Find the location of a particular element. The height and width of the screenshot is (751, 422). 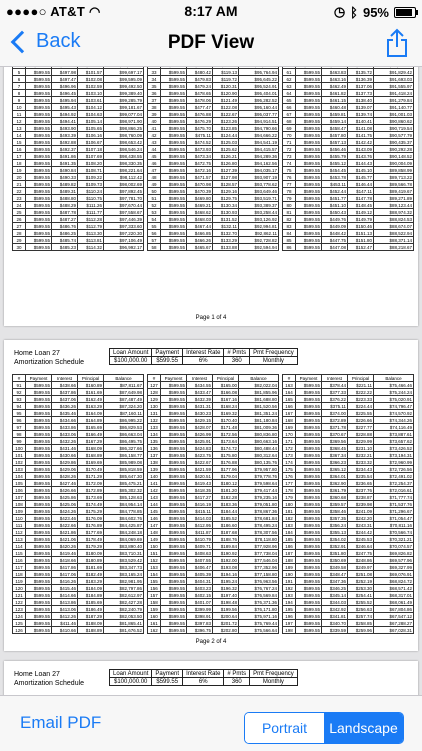

table-cell: $412.26 is located at coordinates (64, 616).